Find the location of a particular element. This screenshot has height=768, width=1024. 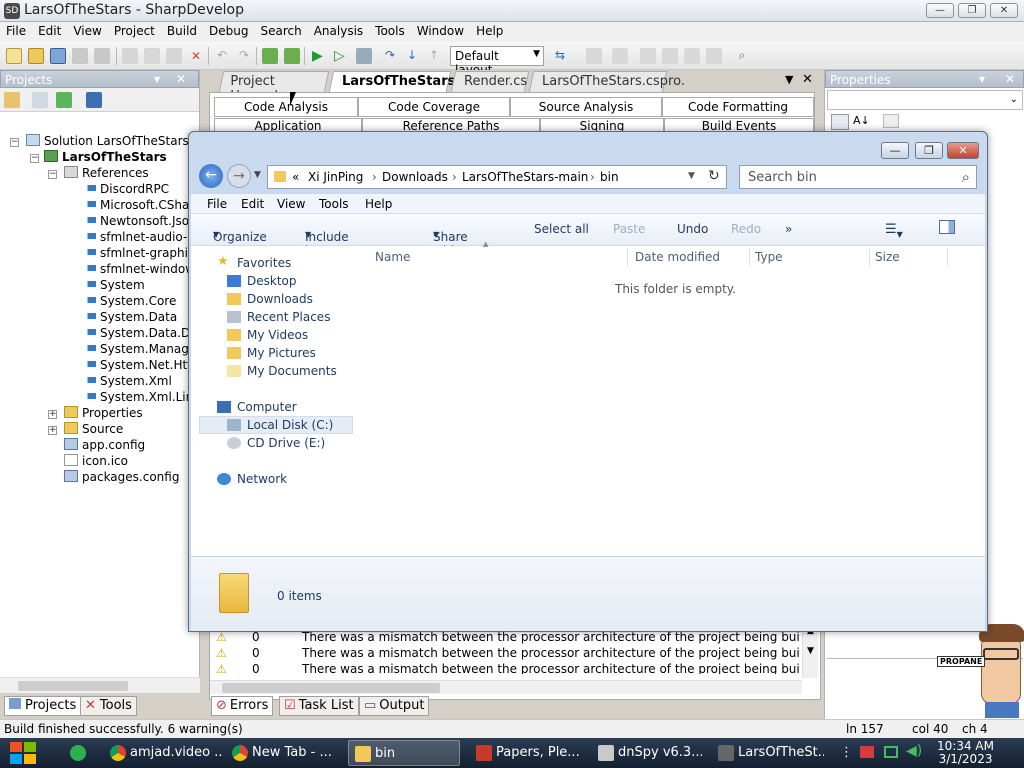

tree-node-reference: Newtonsoft.Jso is located at coordinates (135, 221).